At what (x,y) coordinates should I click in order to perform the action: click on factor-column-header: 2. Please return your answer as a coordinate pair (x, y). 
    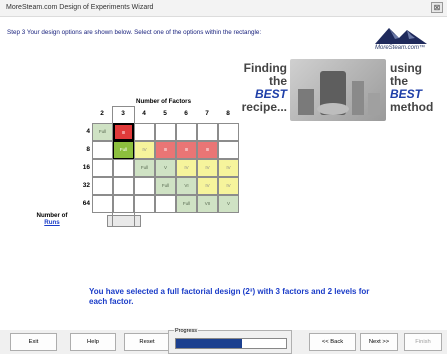
    Looking at the image, I should click on (102, 113).